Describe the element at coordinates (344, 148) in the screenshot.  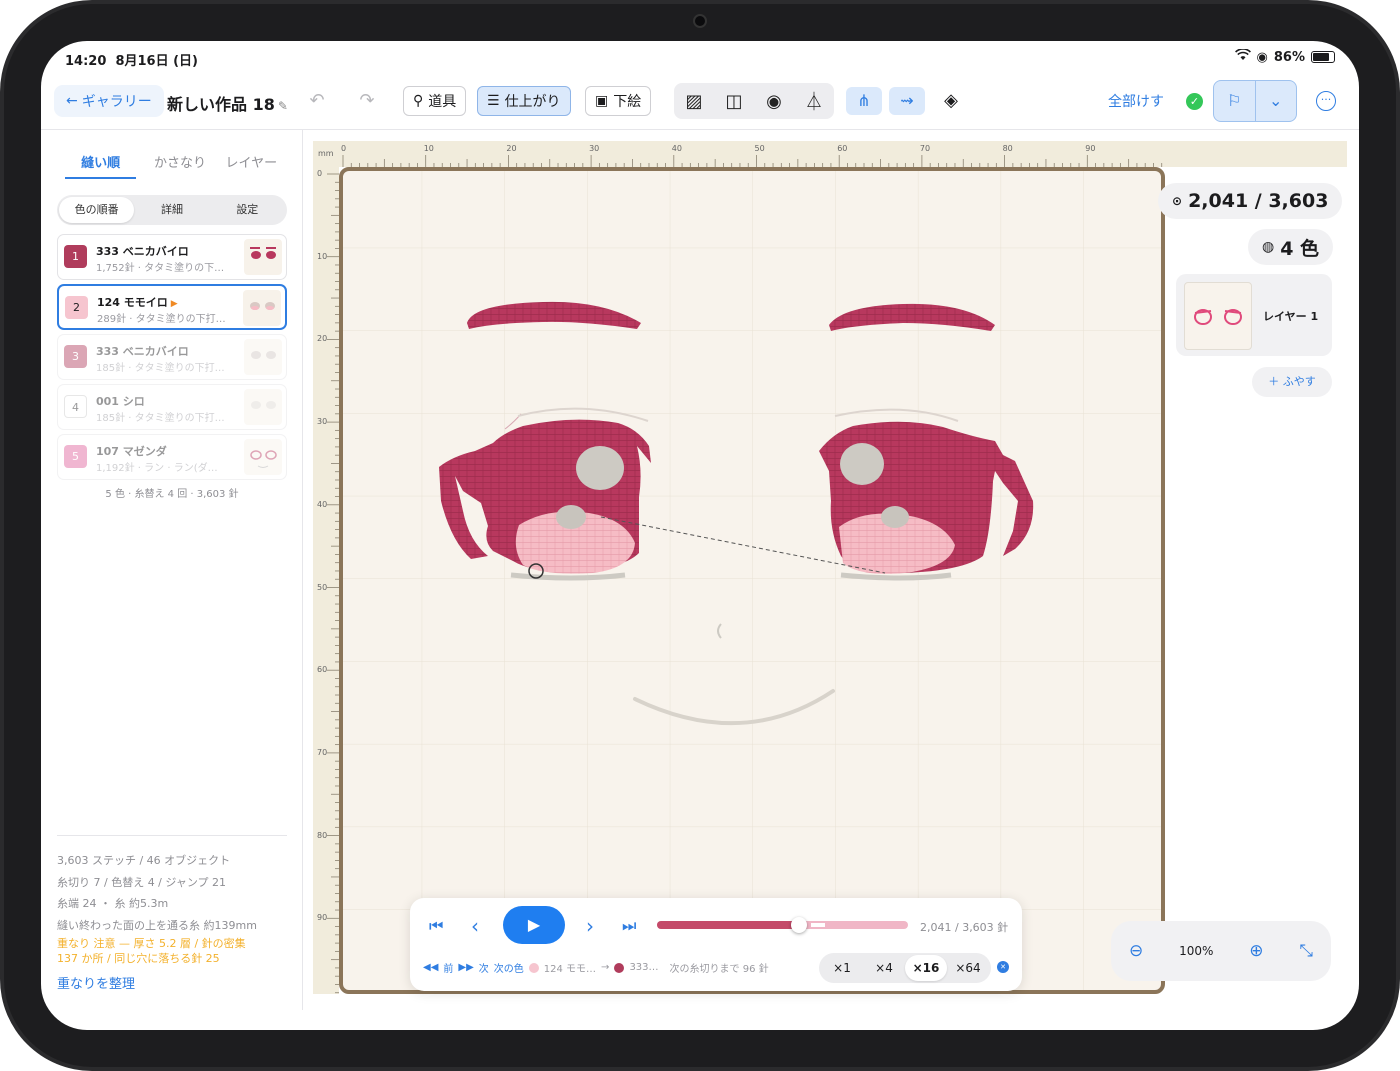
I see `ruler-x-label: 0` at that location.